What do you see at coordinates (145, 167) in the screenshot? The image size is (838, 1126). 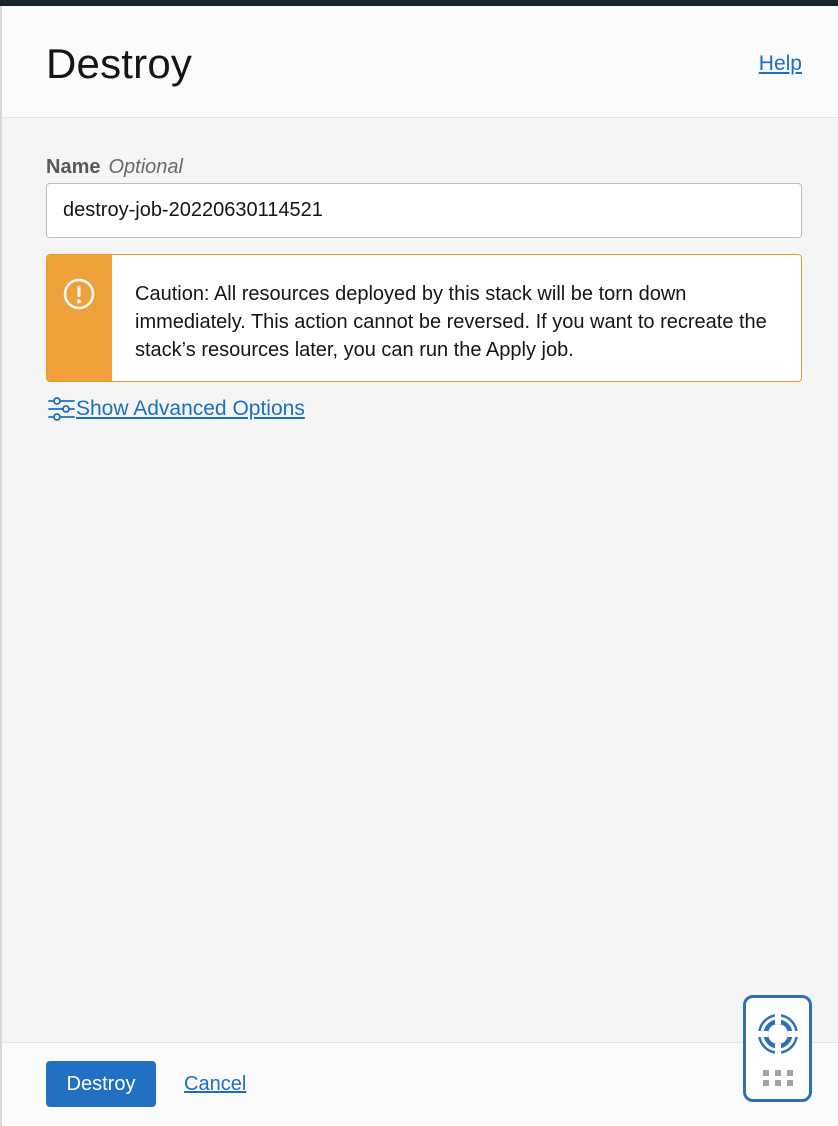 I see `optional-label: Optional` at bounding box center [145, 167].